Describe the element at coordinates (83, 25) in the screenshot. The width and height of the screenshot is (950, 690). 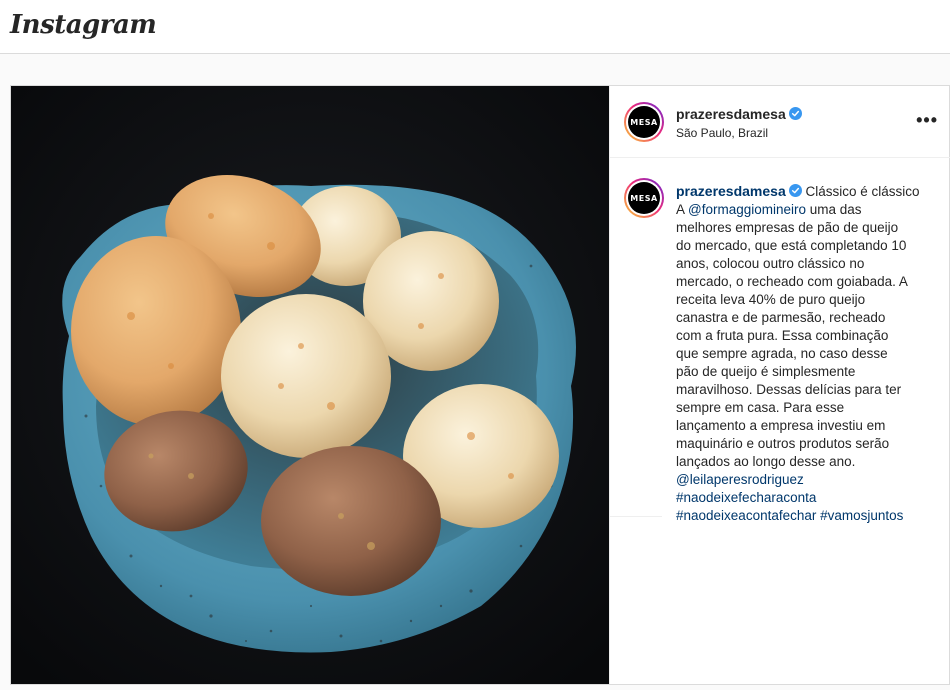
I see `instagram-logo: Instagram` at that location.